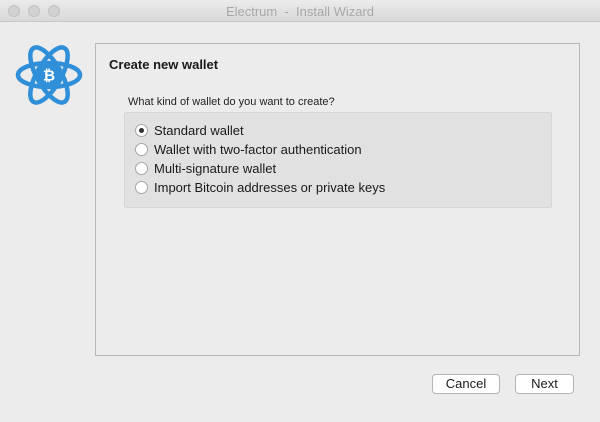  Describe the element at coordinates (141, 130) in the screenshot. I see `radio-button-selected` at that location.